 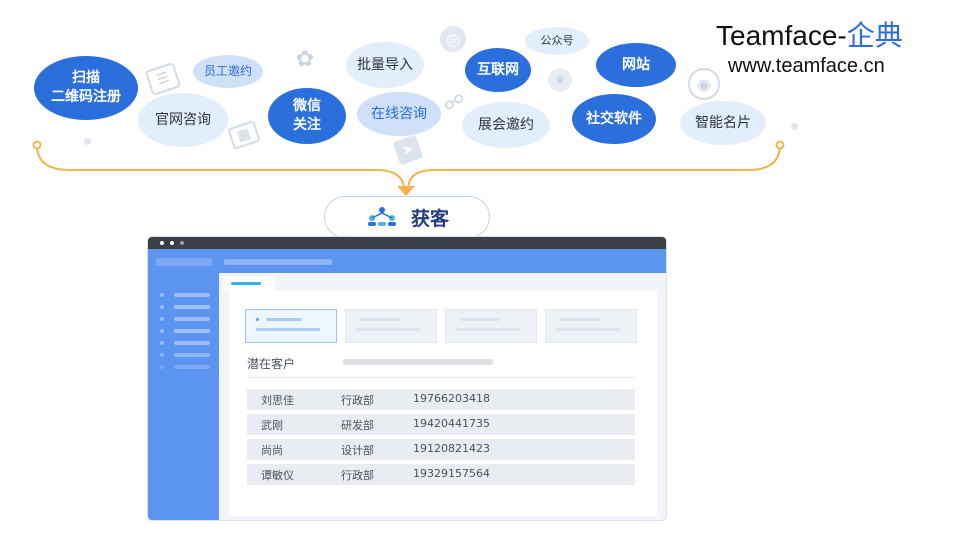 What do you see at coordinates (184, 262) in the screenshot?
I see `app-logo-placeholder` at bounding box center [184, 262].